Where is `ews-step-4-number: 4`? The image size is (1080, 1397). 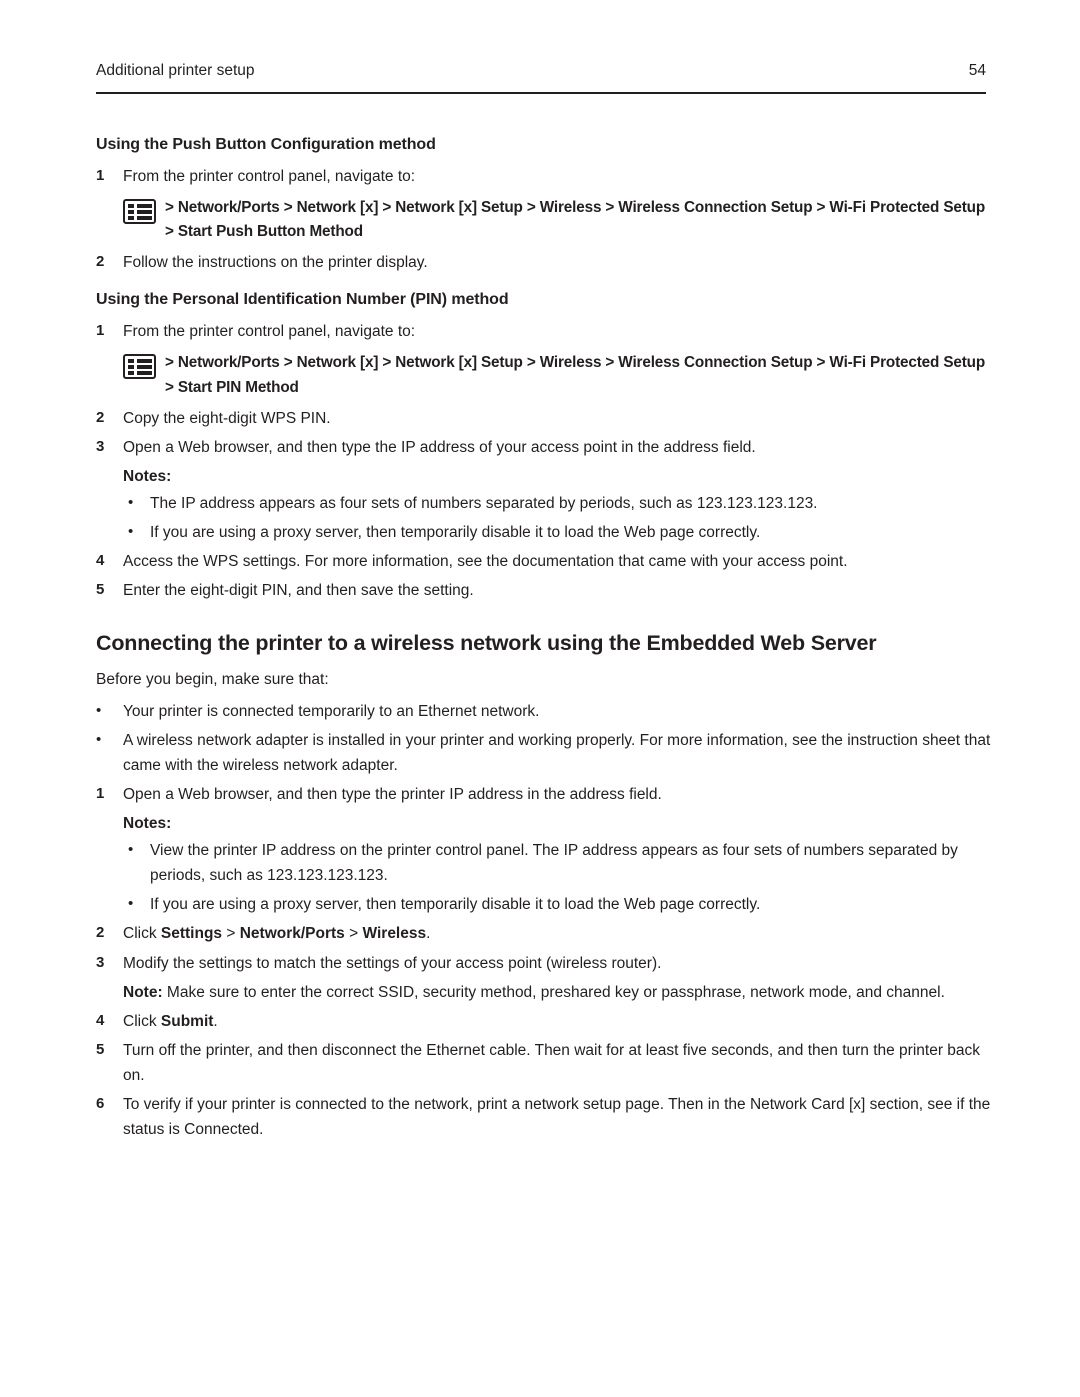 ews-step-4-number: 4 is located at coordinates (100, 1020).